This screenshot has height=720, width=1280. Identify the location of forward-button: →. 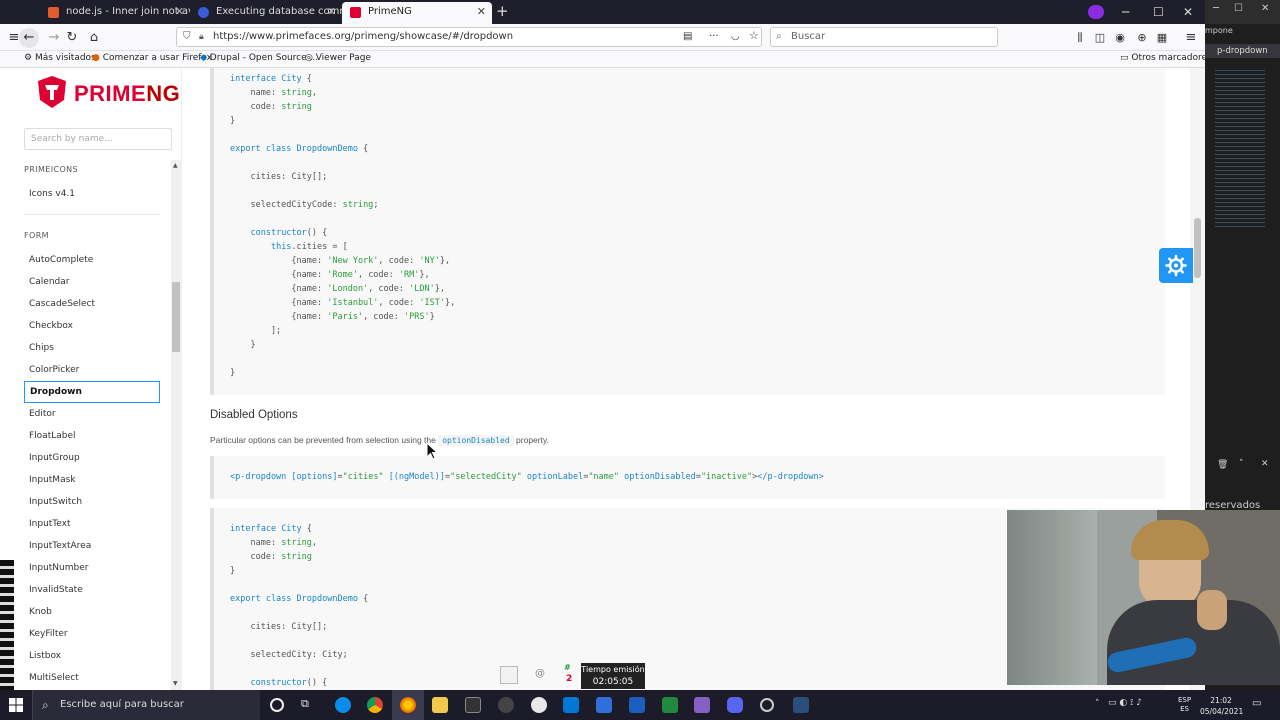
(54, 38).